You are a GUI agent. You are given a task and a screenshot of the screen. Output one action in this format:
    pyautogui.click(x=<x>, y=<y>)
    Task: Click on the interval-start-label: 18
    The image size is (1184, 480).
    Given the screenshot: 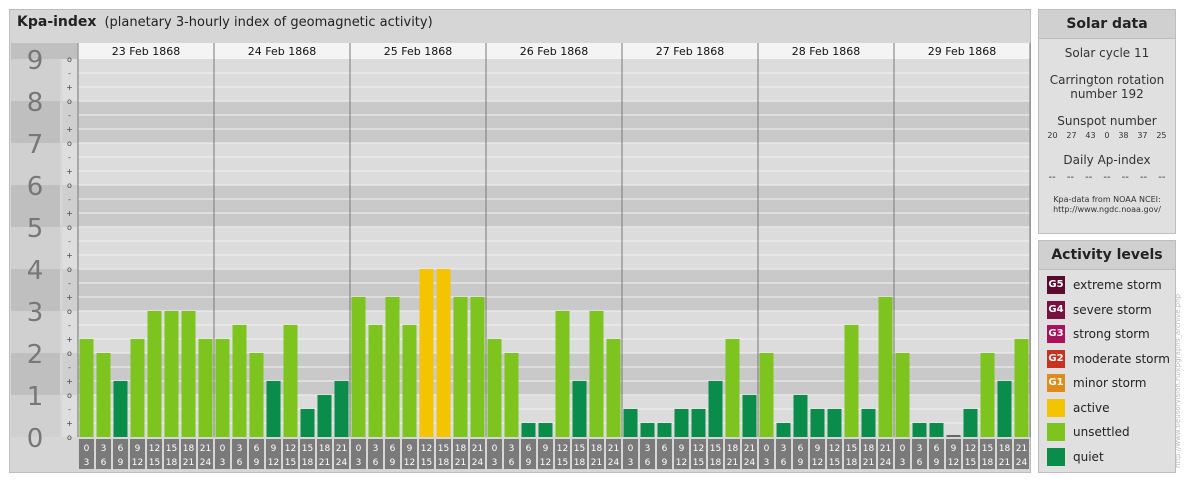 What is the action you would take?
    pyautogui.click(x=869, y=449)
    